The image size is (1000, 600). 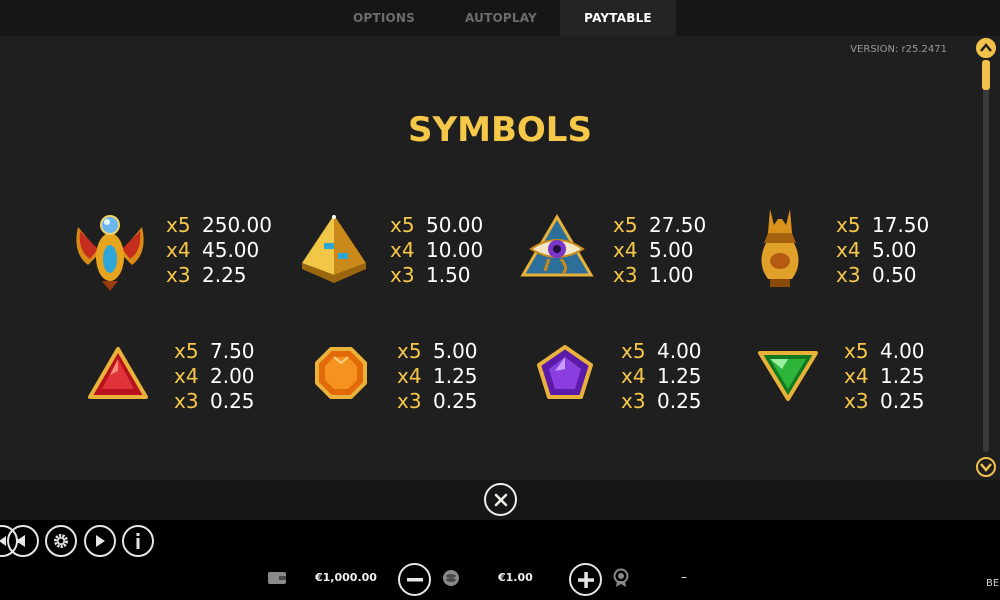 I want to click on symbol-cell-red-gem: x5 7.50 x4 2.00 x3 0.25, so click(x=178, y=374).